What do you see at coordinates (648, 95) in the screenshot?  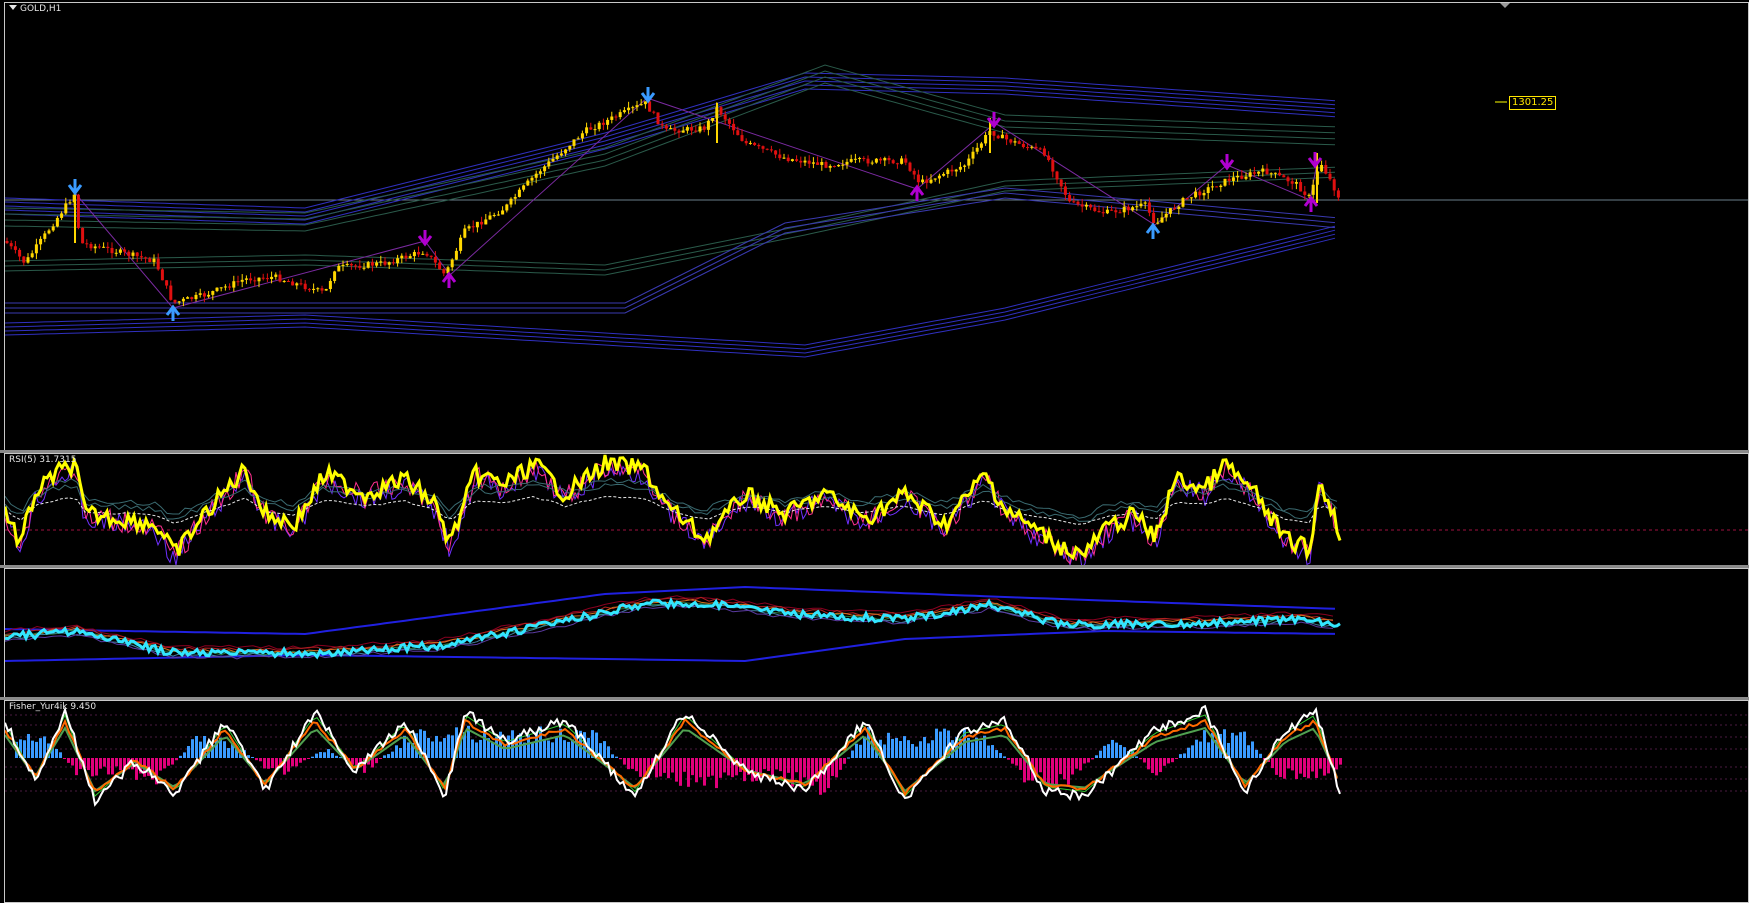 I see `signal-arrow-icon` at bounding box center [648, 95].